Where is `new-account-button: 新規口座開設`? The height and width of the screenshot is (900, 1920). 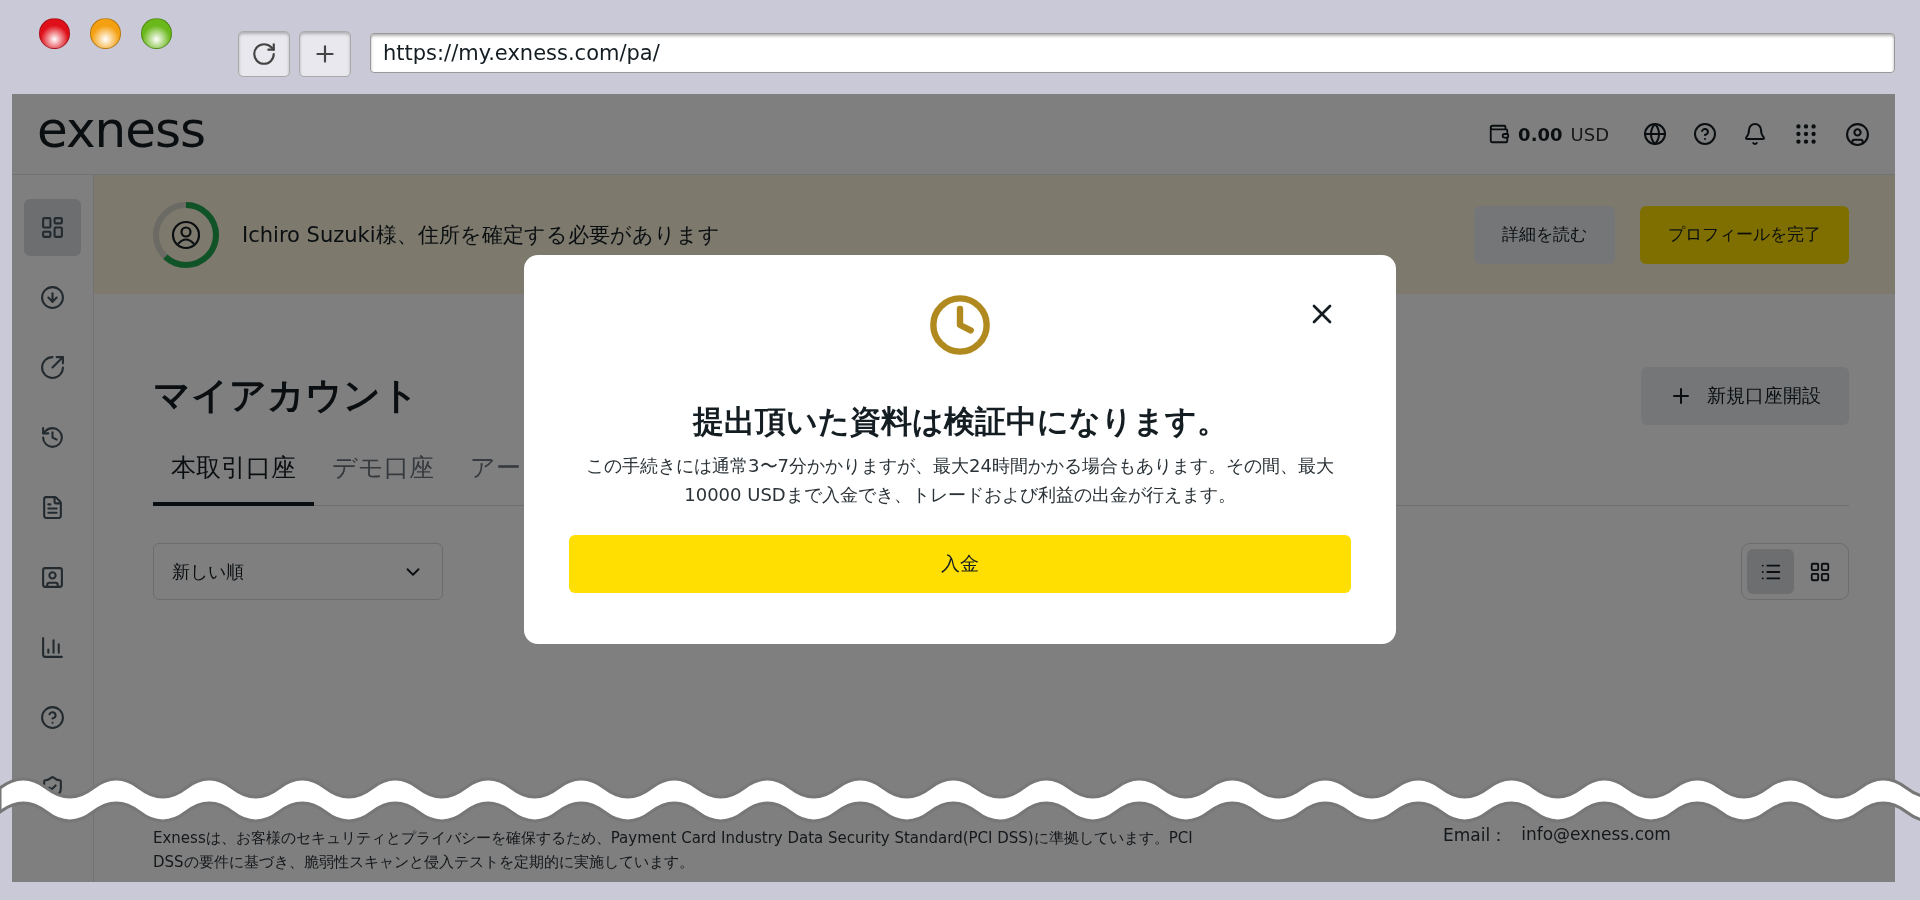
new-account-button: 新規口座開設 is located at coordinates (1745, 396).